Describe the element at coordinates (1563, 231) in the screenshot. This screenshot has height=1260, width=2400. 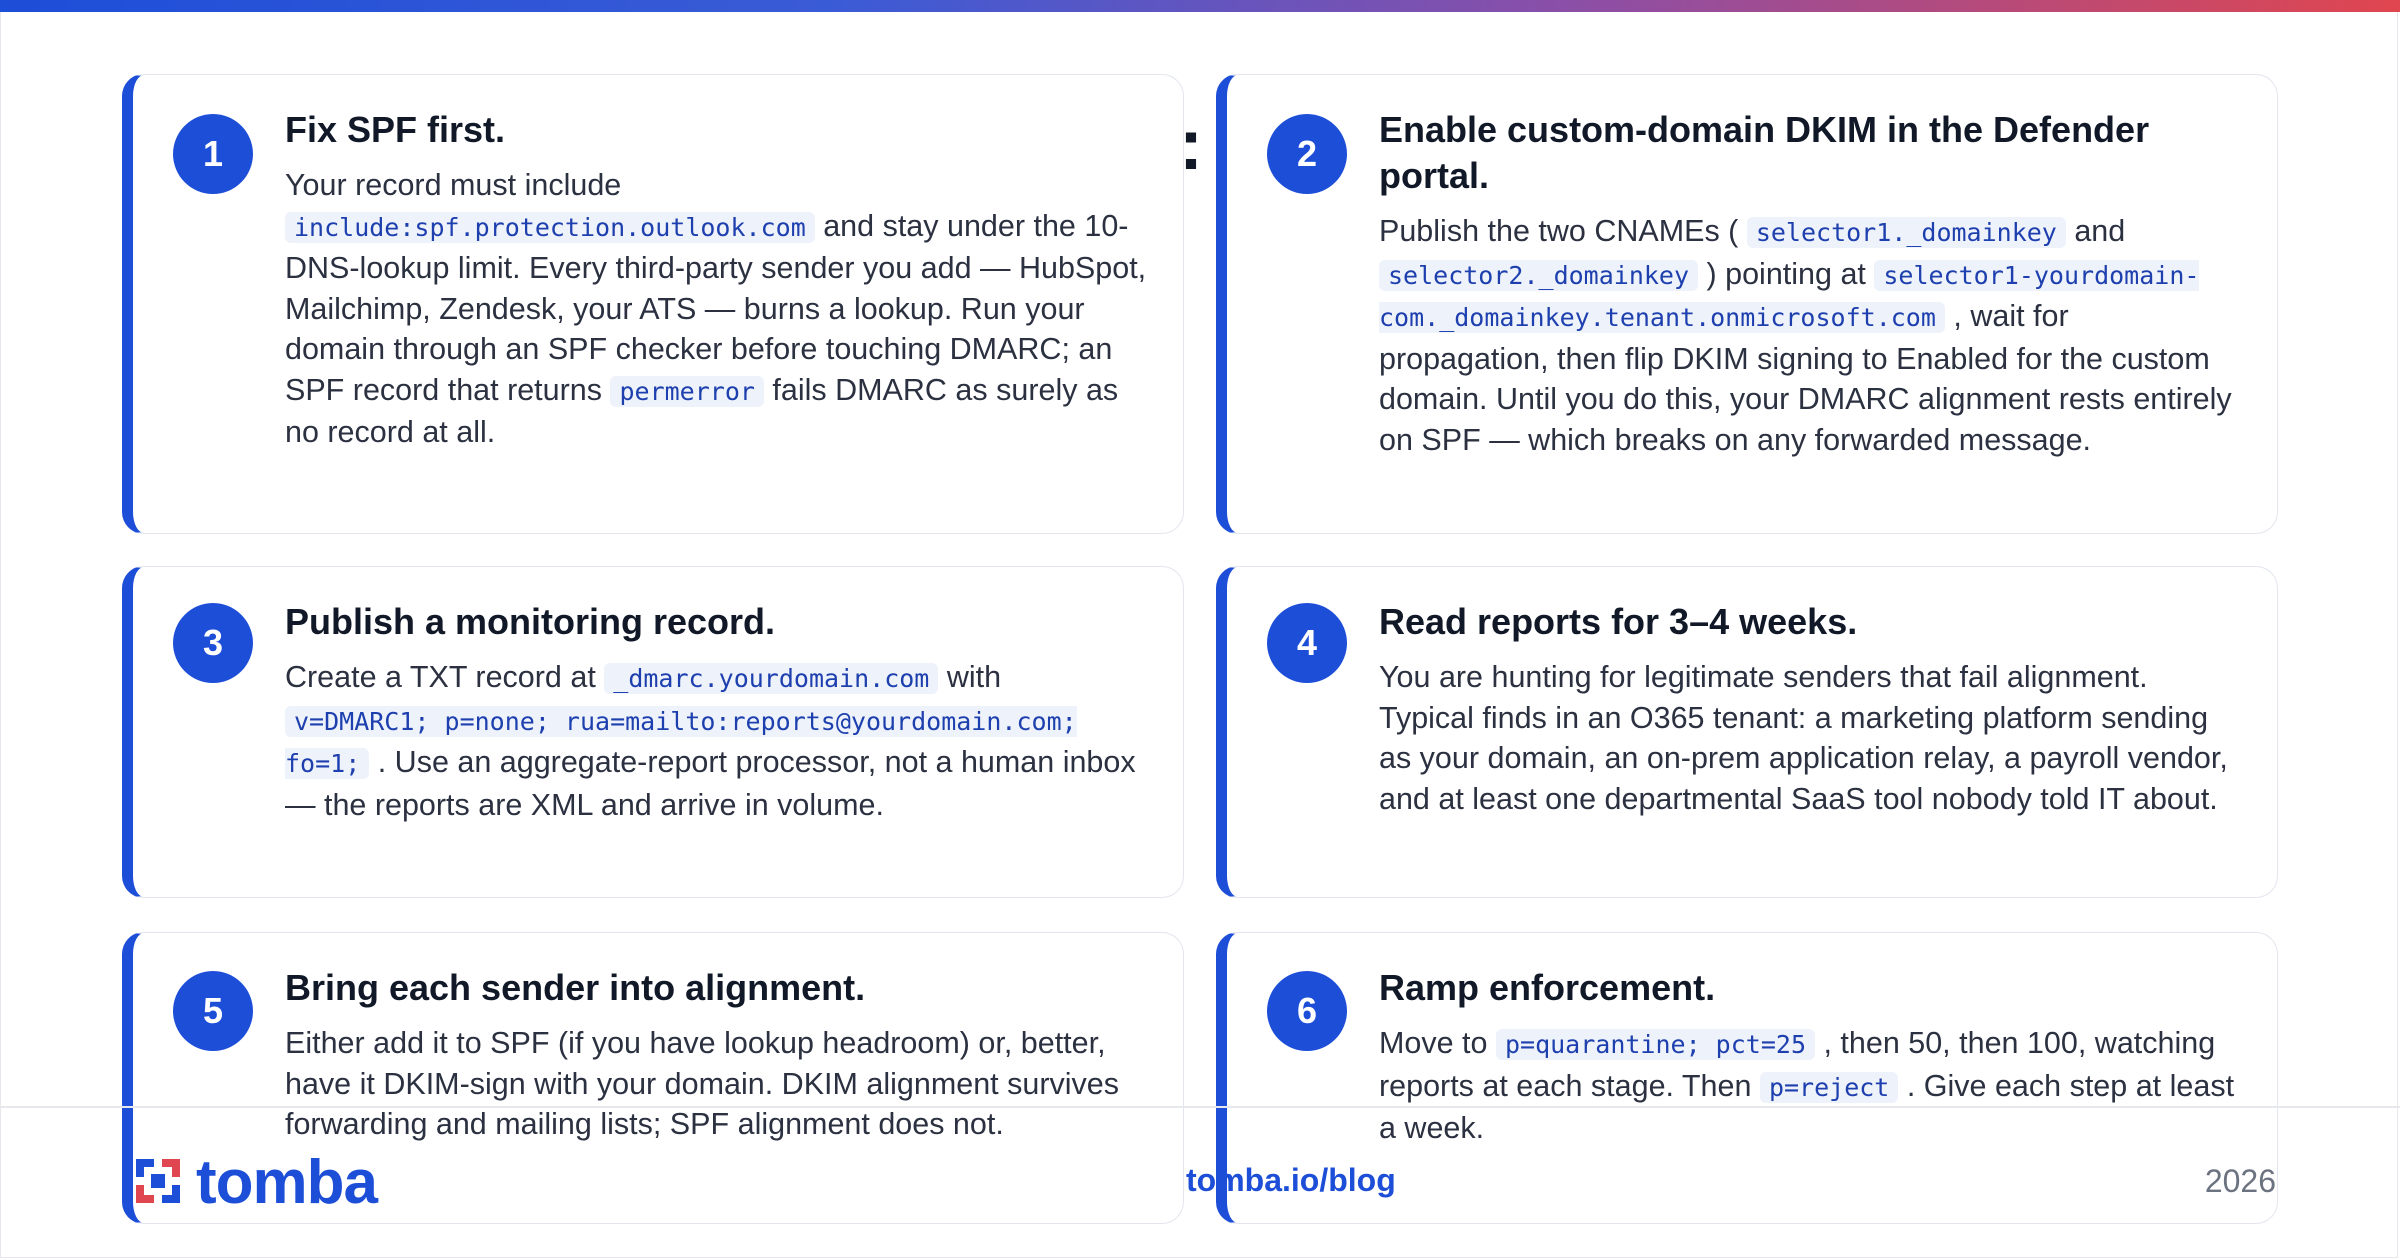
I see `body-text: Publish the two CNAMEs (` at that location.